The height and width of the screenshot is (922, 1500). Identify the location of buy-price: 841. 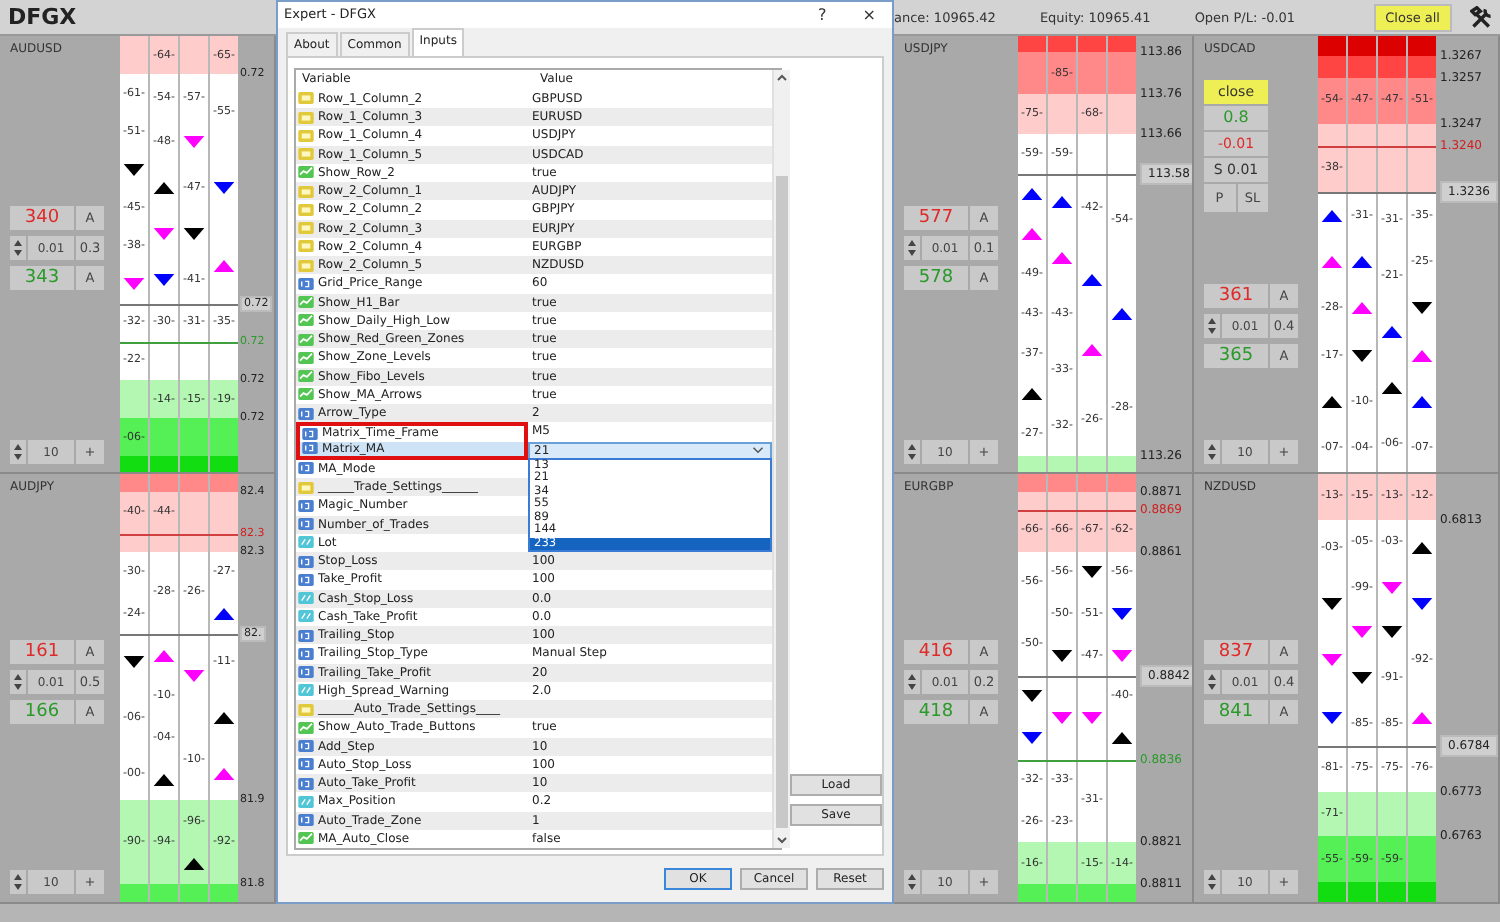
(1236, 712).